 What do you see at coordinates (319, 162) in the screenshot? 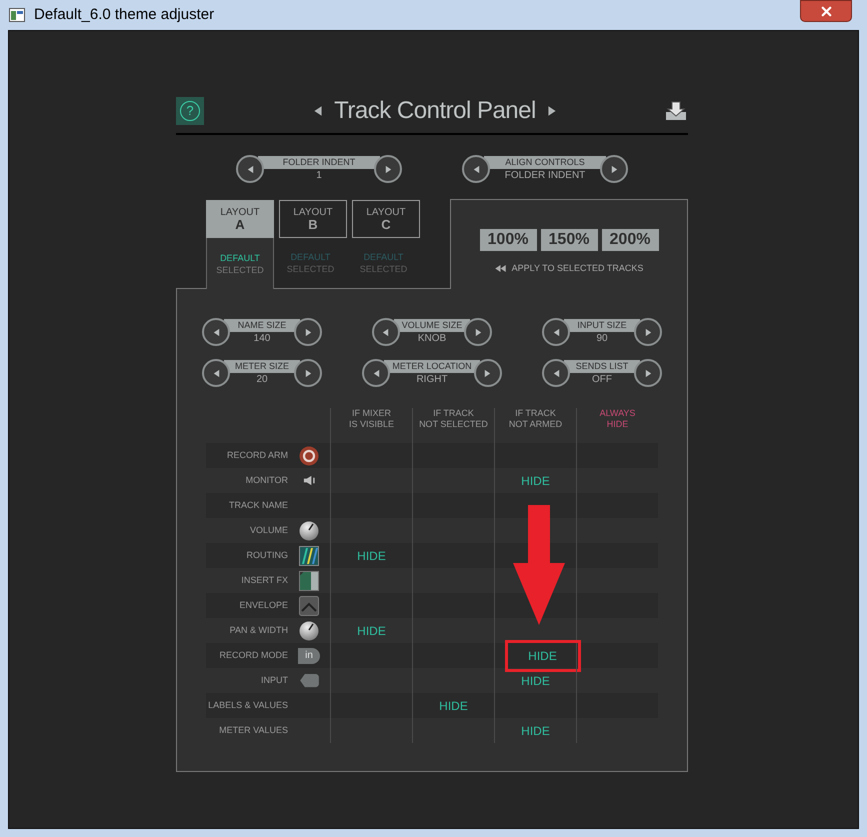
I see `control-label: FOLDER INDENT` at bounding box center [319, 162].